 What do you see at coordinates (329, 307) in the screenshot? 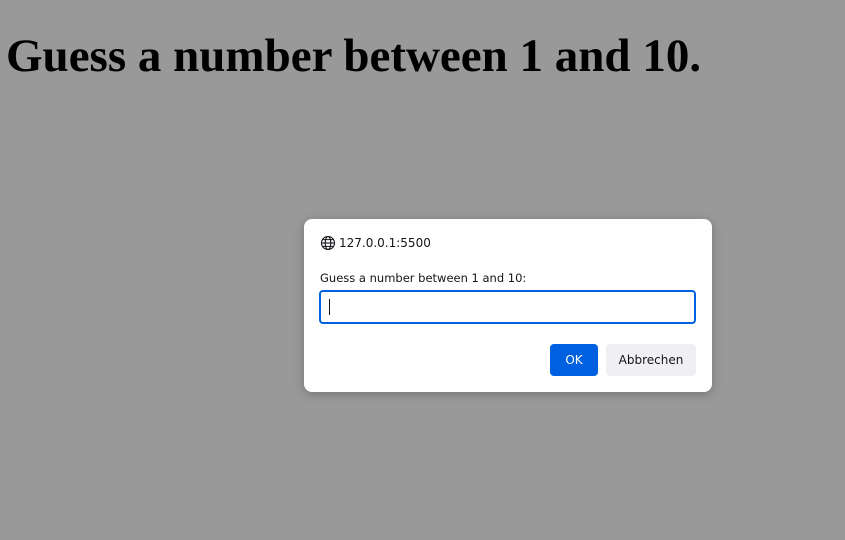
I see `text-caret` at bounding box center [329, 307].